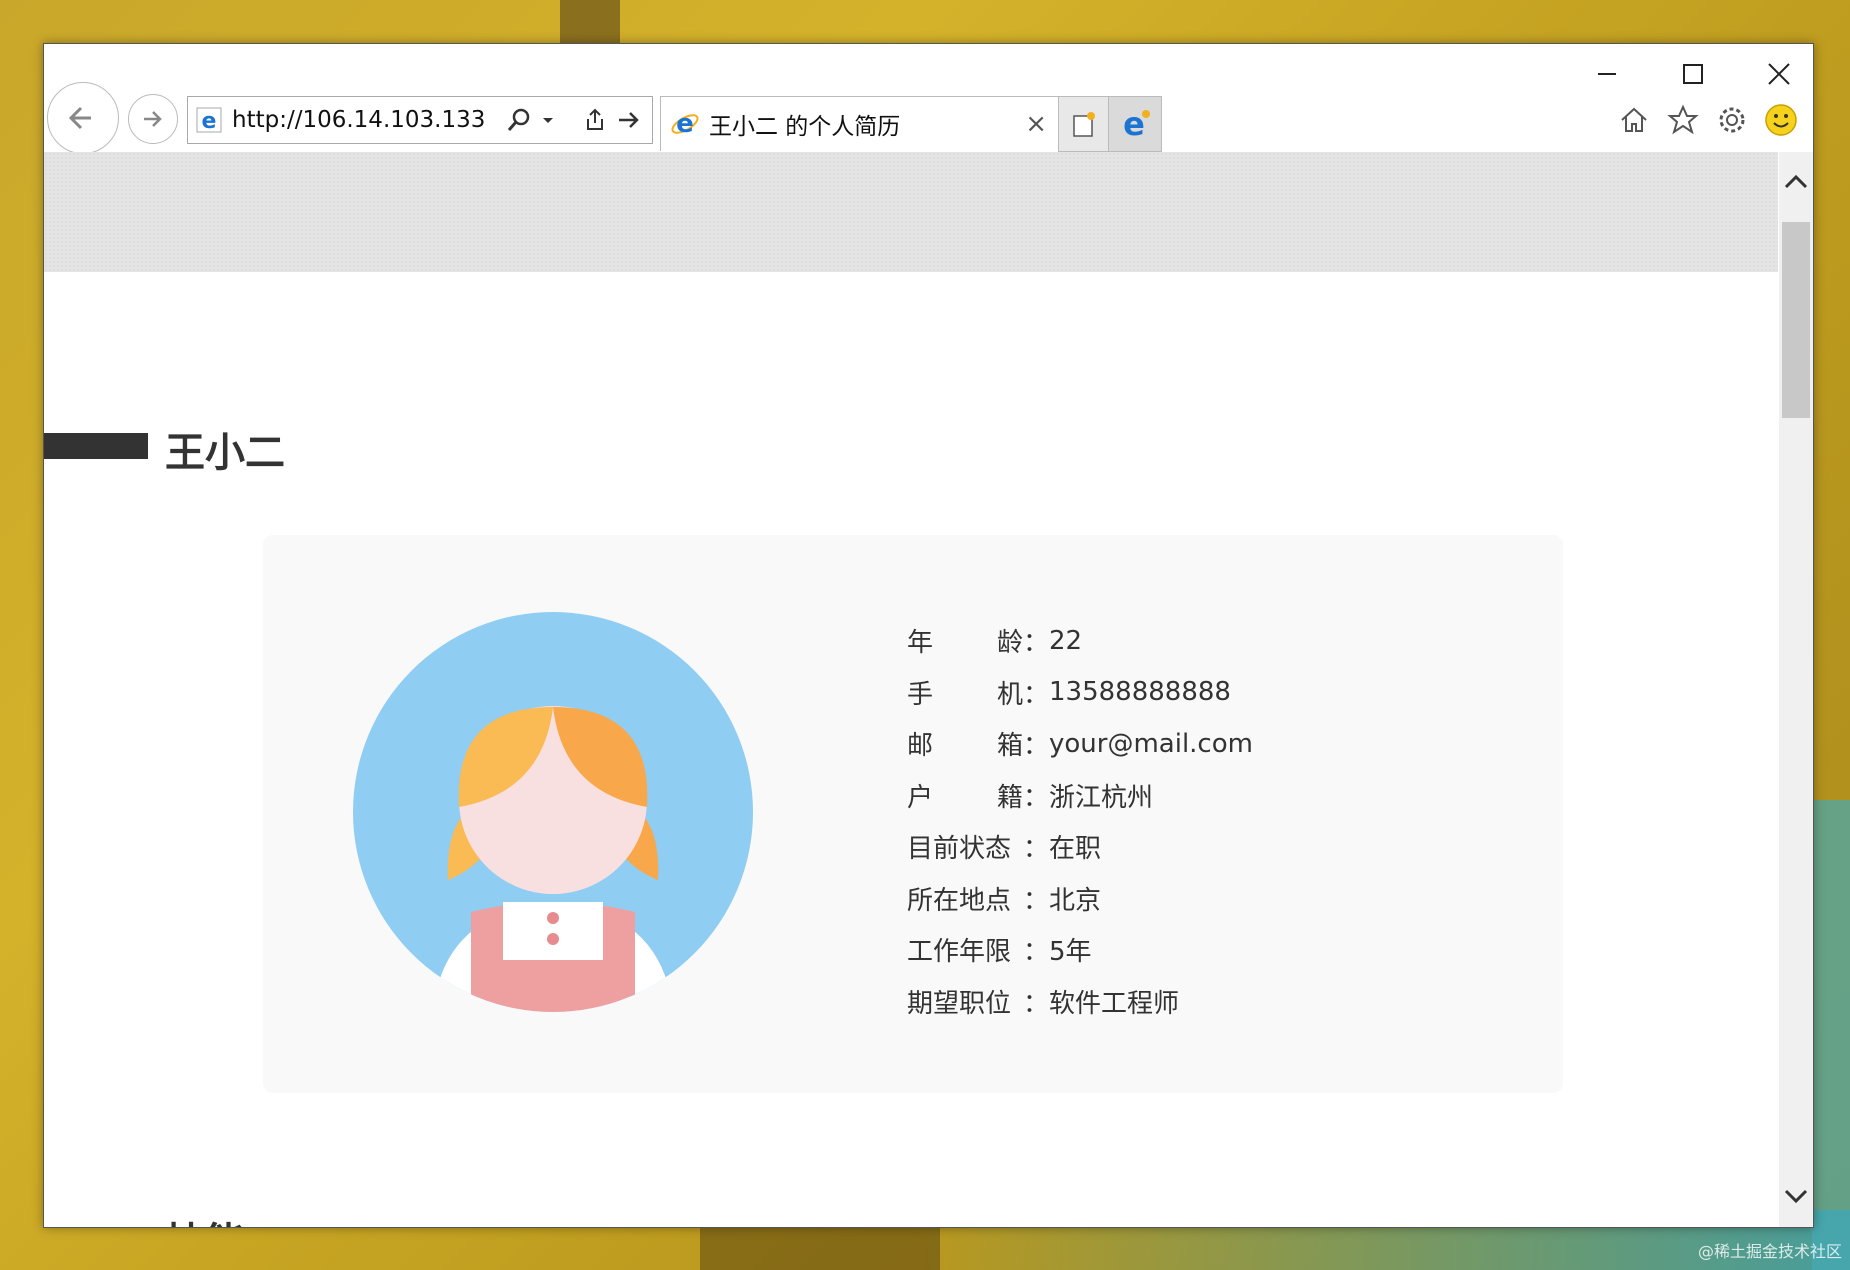 This screenshot has height=1270, width=1850. What do you see at coordinates (959, 952) in the screenshot?
I see `info-label: 工作年限` at bounding box center [959, 952].